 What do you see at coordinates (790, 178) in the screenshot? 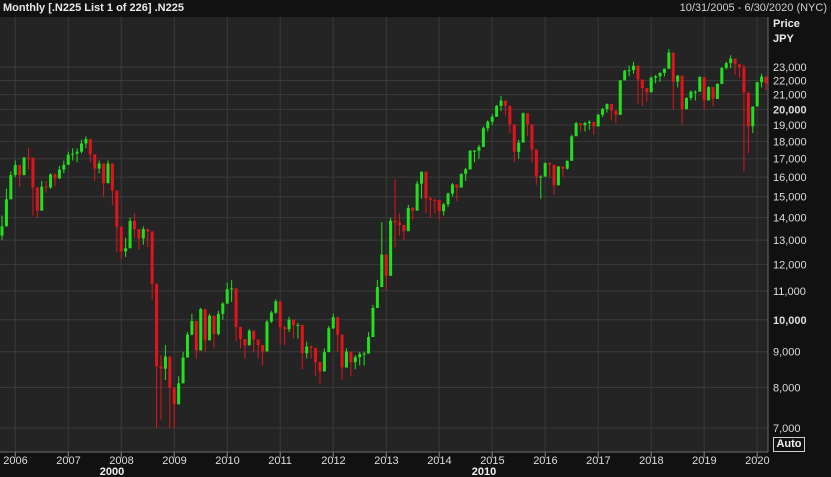
I see `y-tick-label: 16,000` at bounding box center [790, 178].